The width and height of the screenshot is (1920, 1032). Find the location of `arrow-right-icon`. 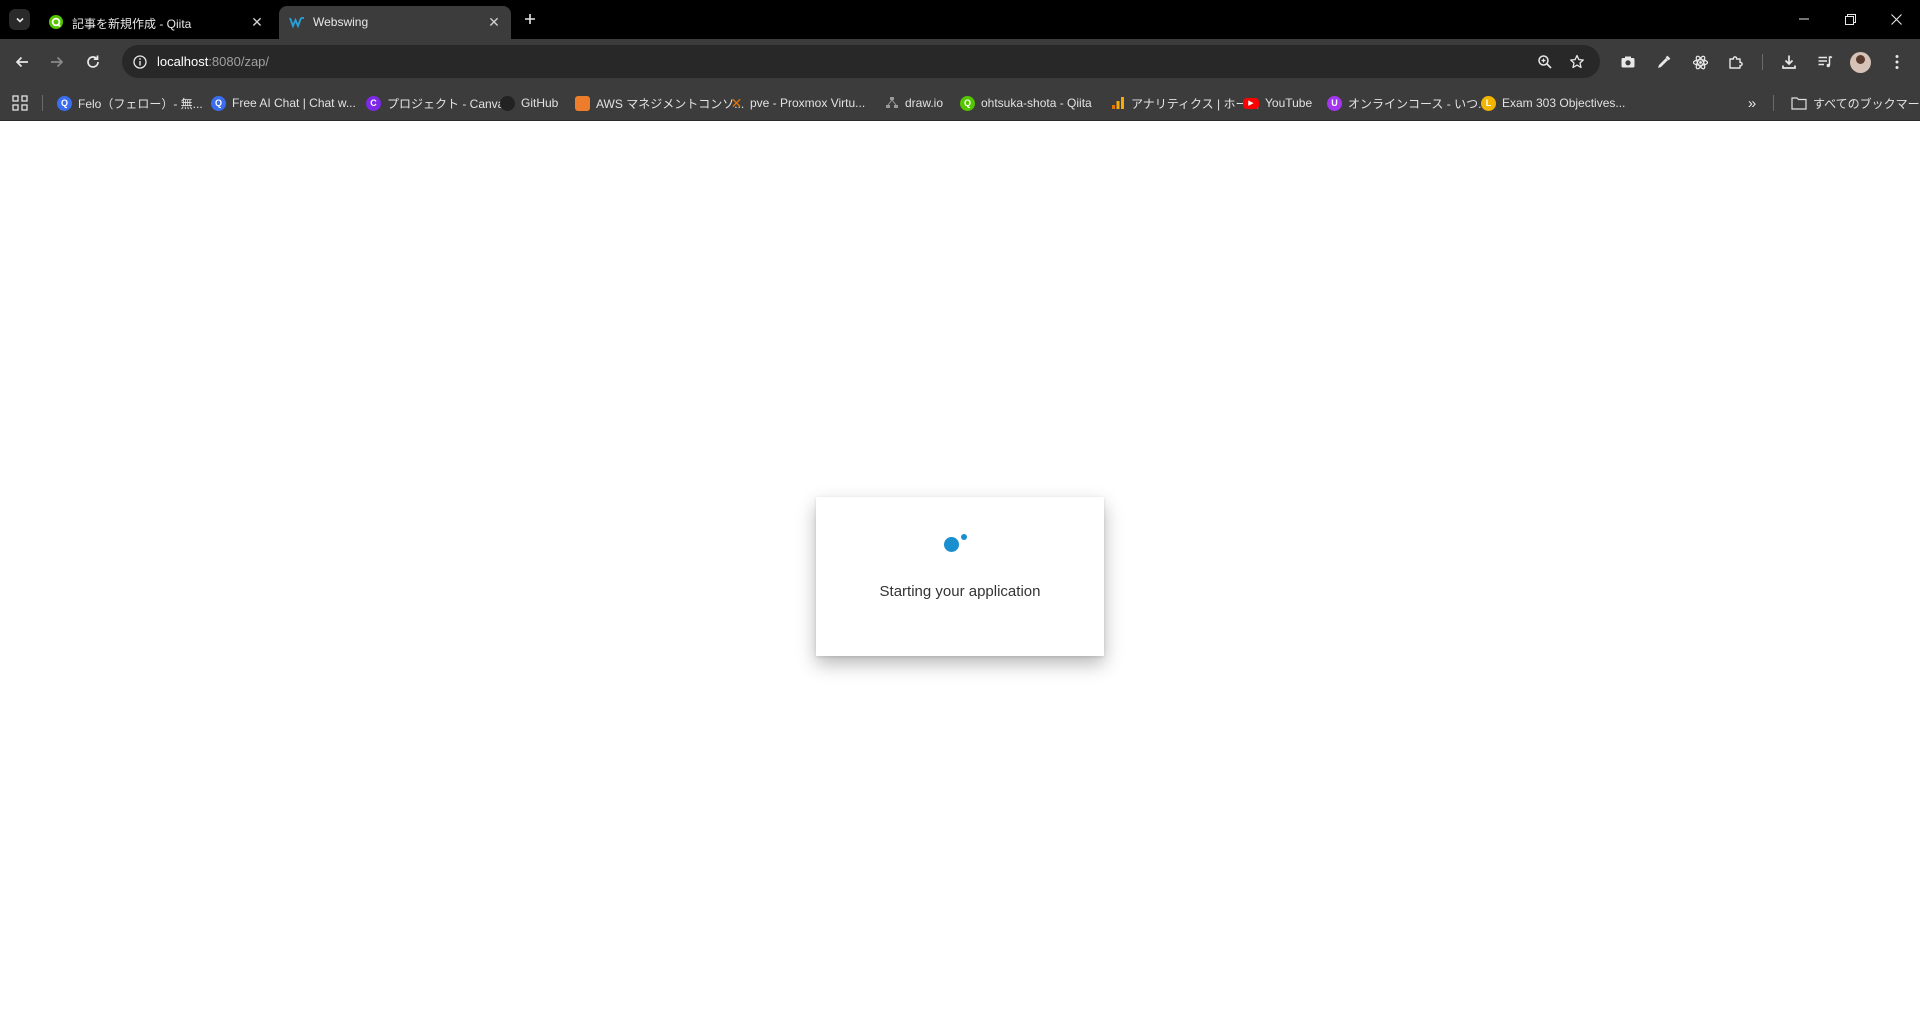

arrow-right-icon is located at coordinates (57, 62).